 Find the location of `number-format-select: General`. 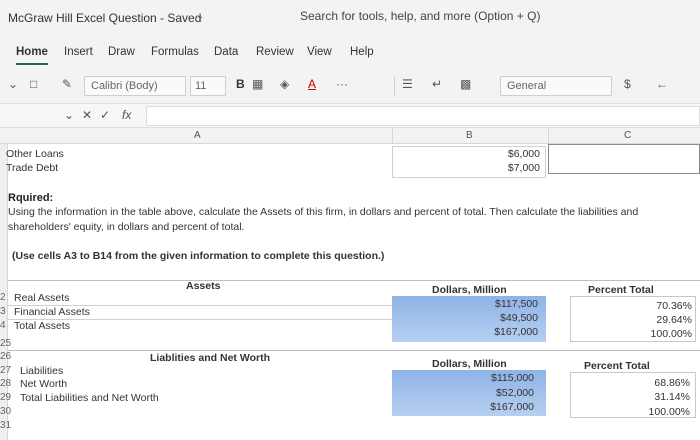

number-format-select: General is located at coordinates (556, 86).